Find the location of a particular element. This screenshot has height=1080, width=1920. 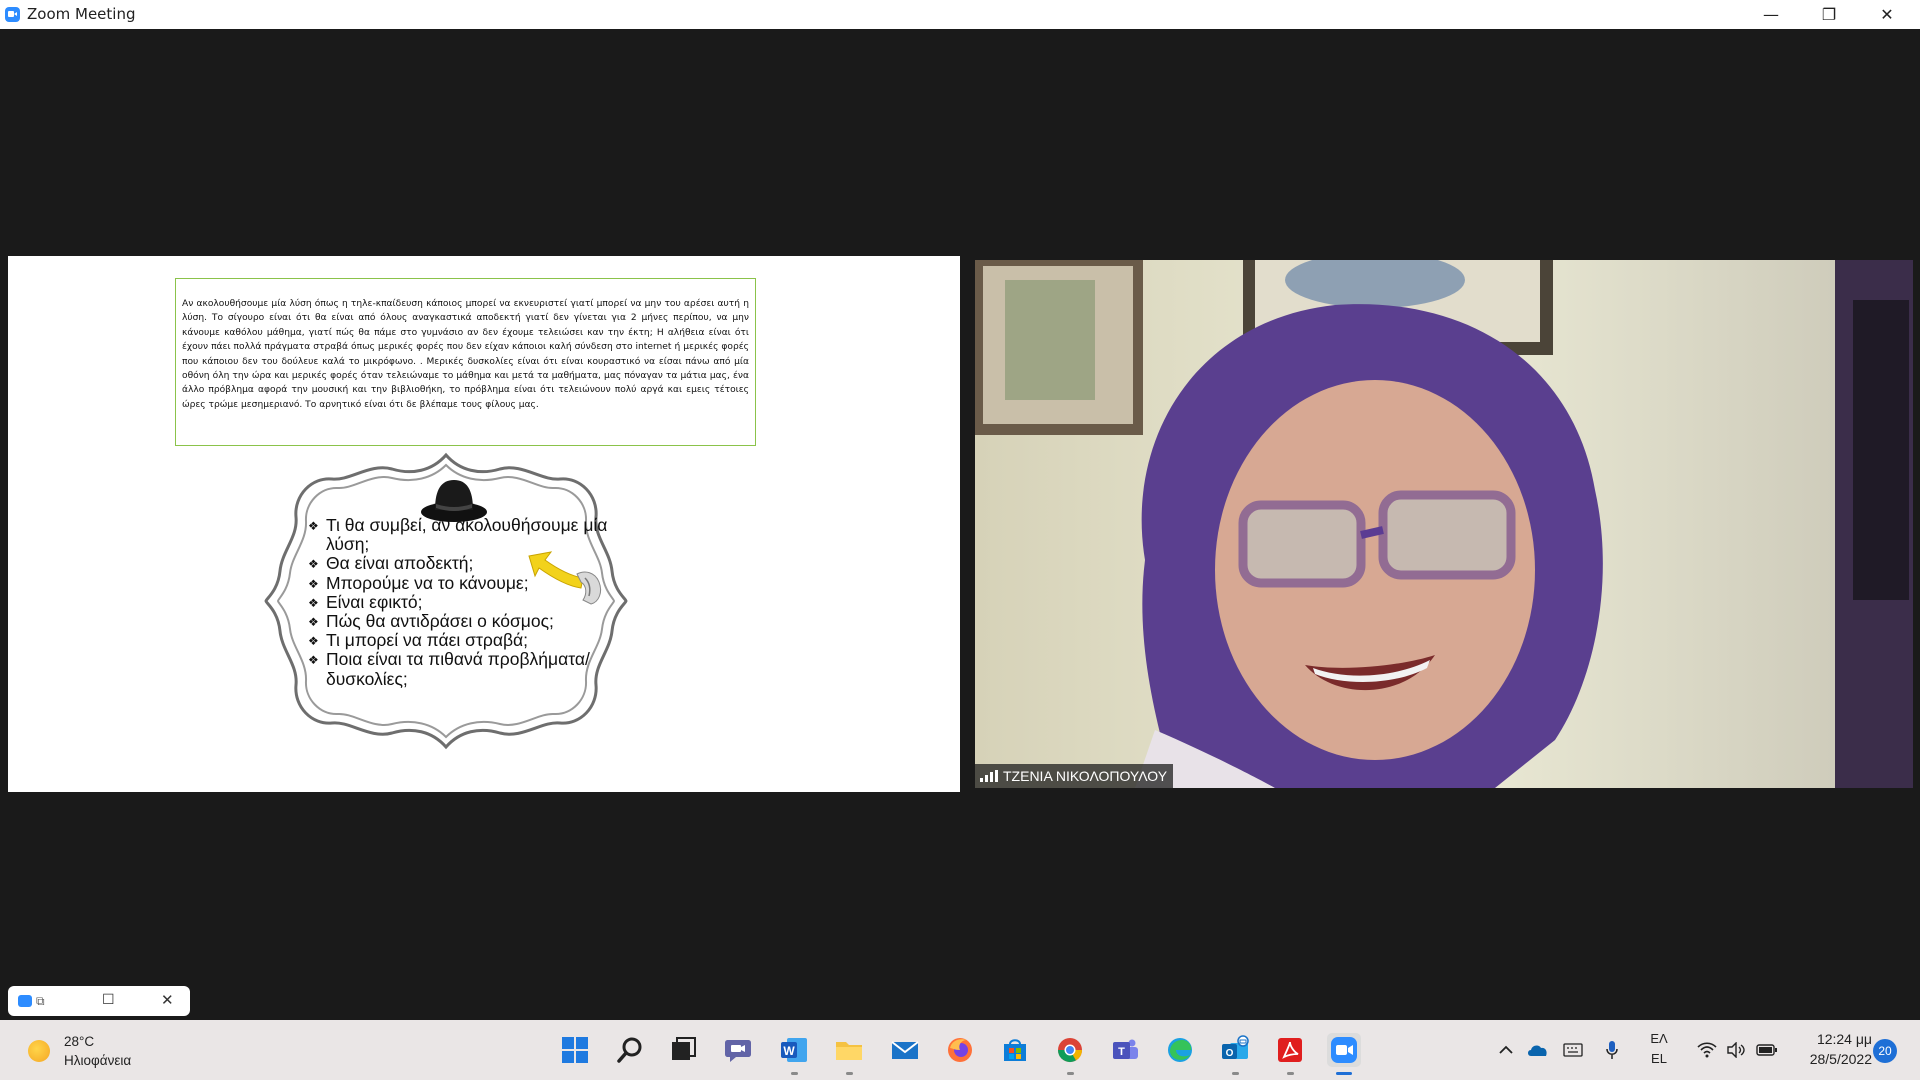

chrome-icon is located at coordinates (1070, 1054).